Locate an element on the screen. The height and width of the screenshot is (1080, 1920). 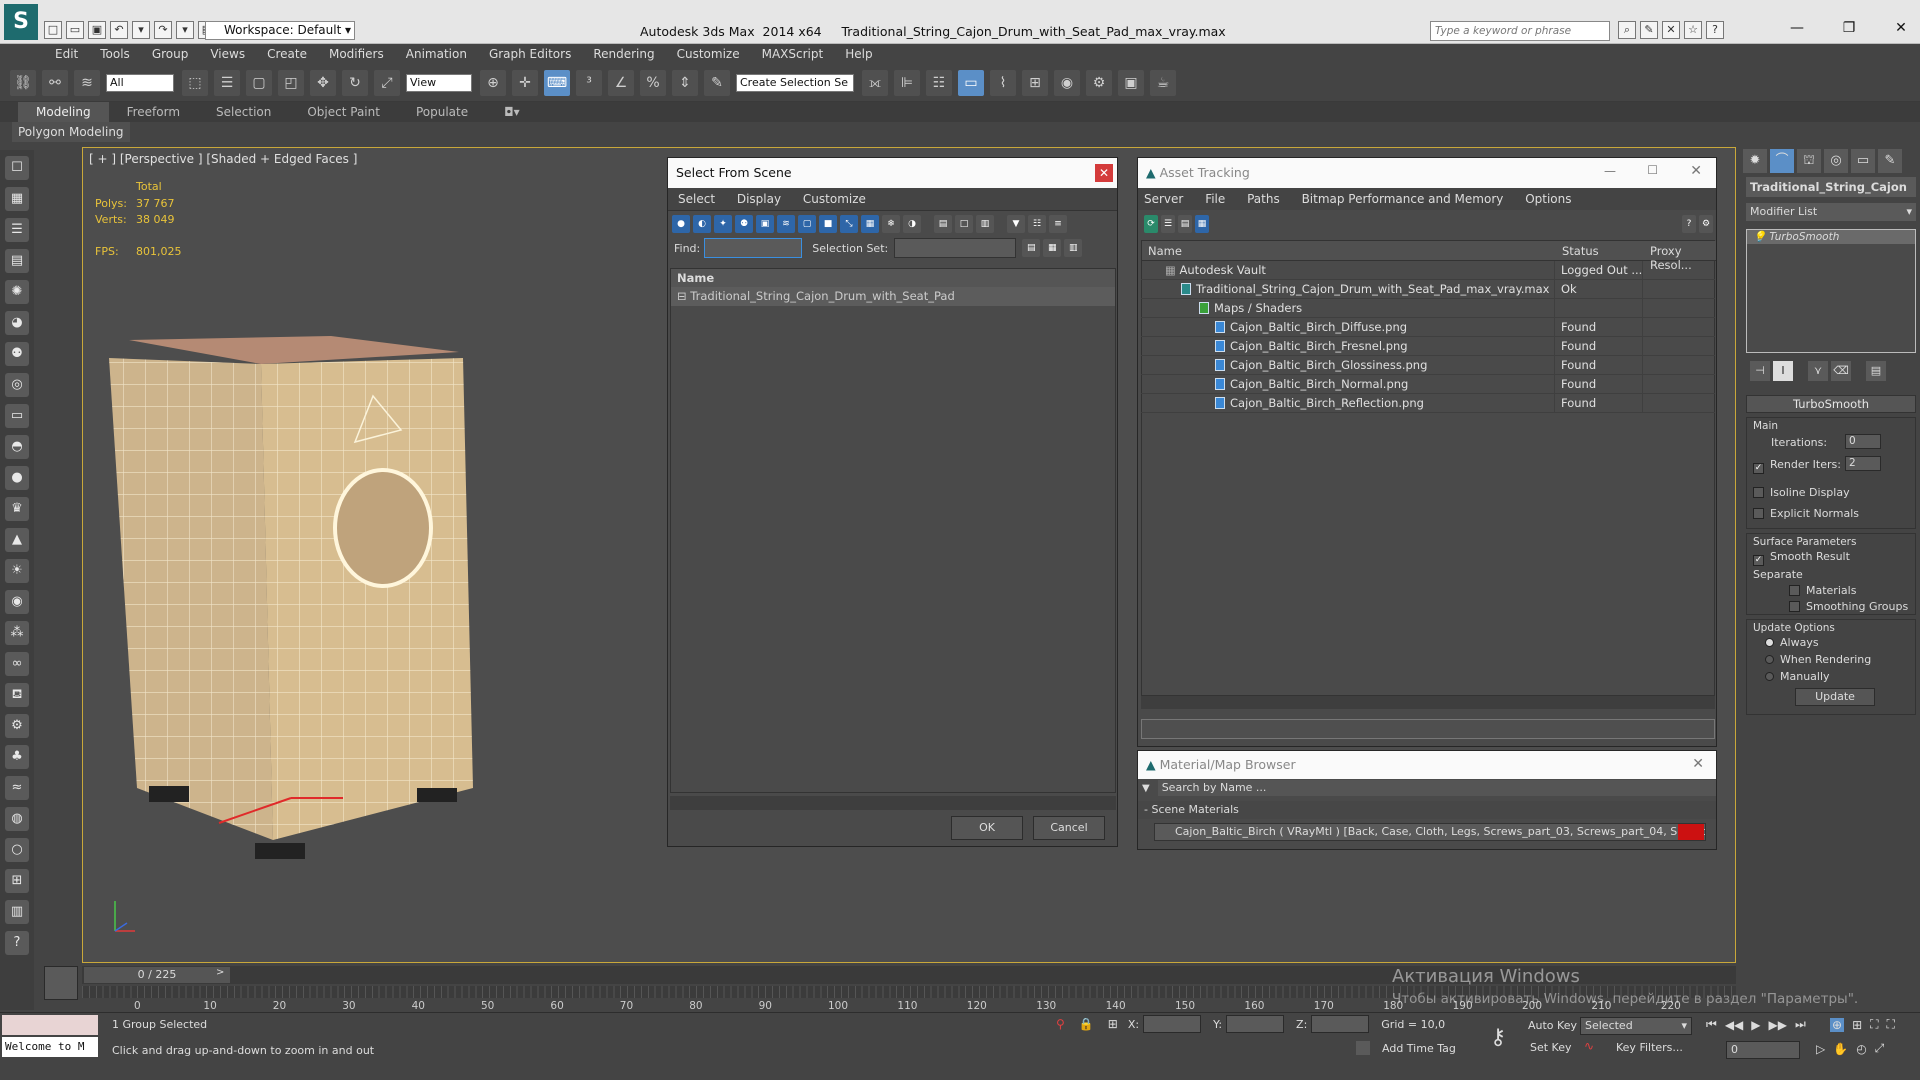
maximize-viewport-icon: ⤢ is located at coordinates (1880, 1048).